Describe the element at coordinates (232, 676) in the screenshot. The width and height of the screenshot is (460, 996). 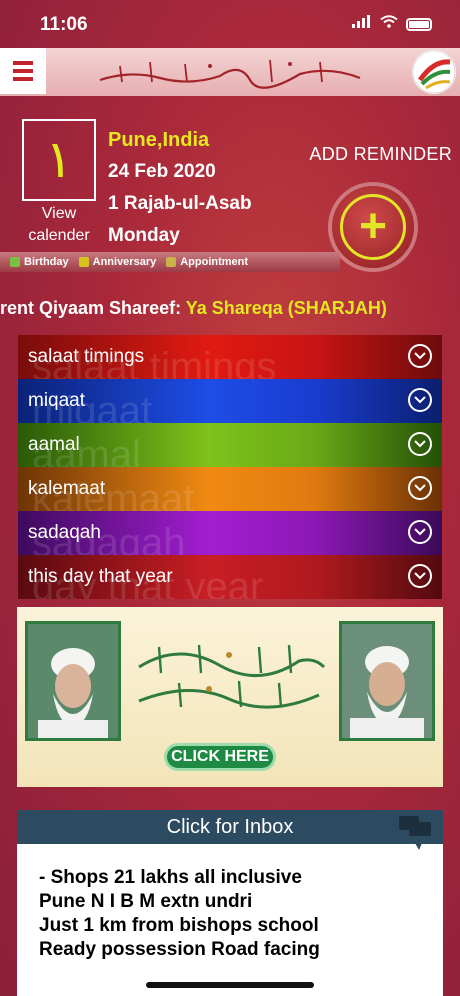
I see `salawat-calligraphy` at that location.